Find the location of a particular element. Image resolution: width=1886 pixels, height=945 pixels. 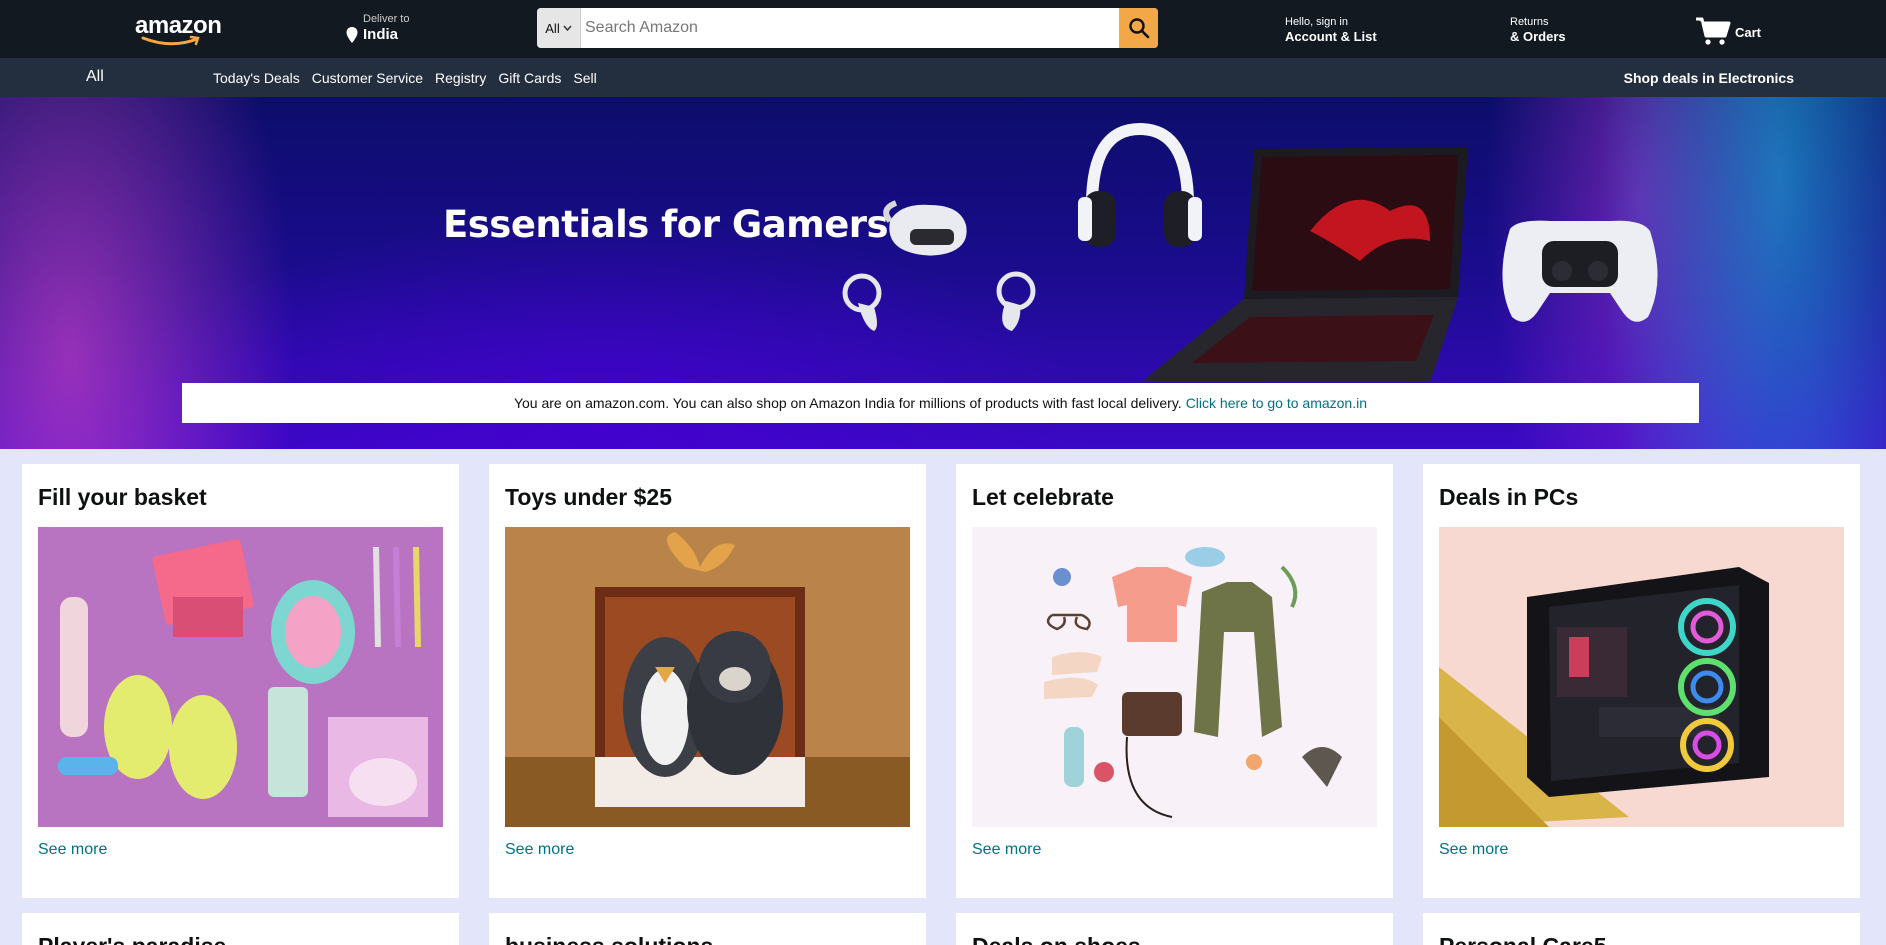

account-greeting: Hello, sign in is located at coordinates (1316, 22).